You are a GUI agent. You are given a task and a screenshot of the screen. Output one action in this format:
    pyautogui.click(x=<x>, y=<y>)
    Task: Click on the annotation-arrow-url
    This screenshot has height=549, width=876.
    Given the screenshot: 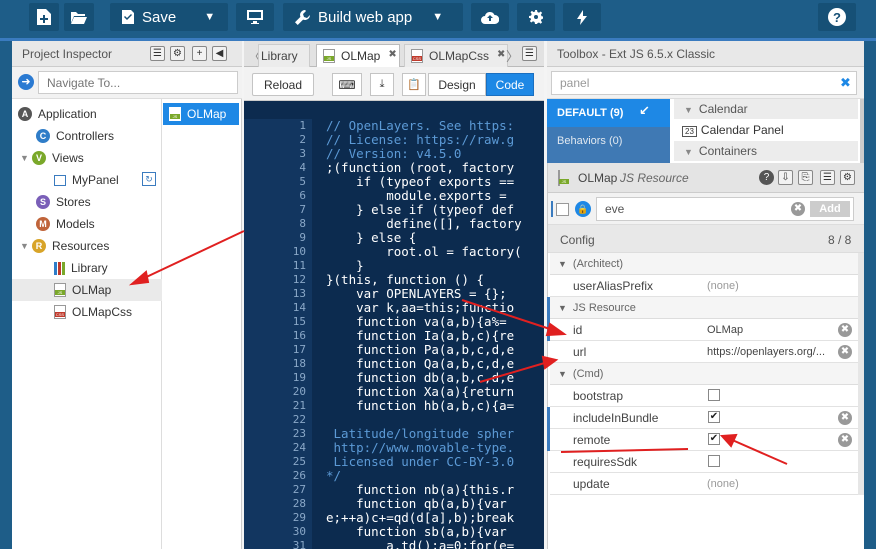 What is the action you would take?
    pyautogui.click(x=514, y=372)
    